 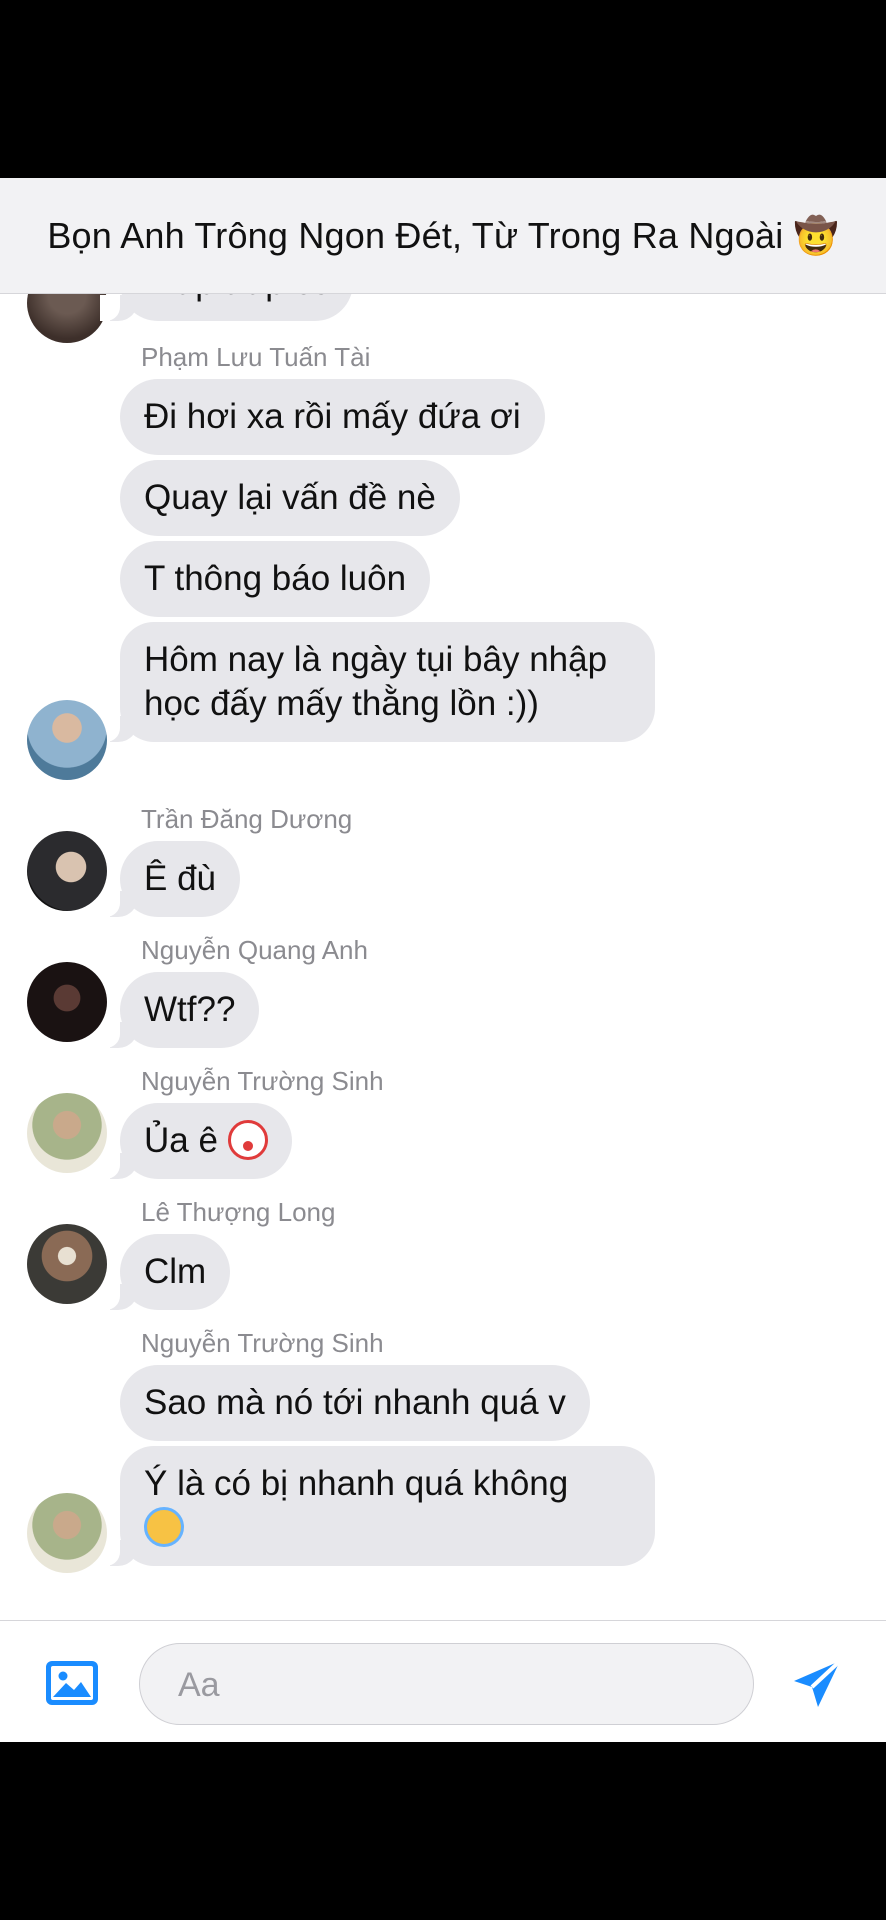 I want to click on message-bubble: Ủa ê, so click(x=196, y=1141).